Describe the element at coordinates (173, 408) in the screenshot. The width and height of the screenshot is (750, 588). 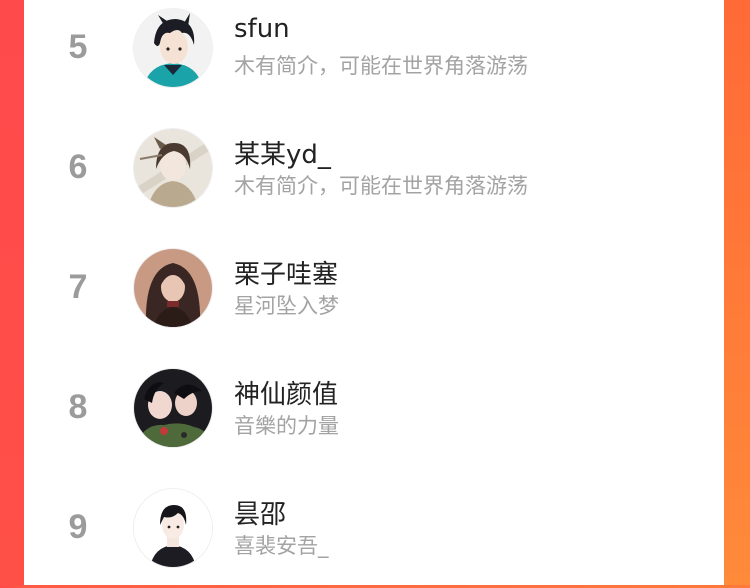
I see `anime-couple-avatar-icon` at that location.